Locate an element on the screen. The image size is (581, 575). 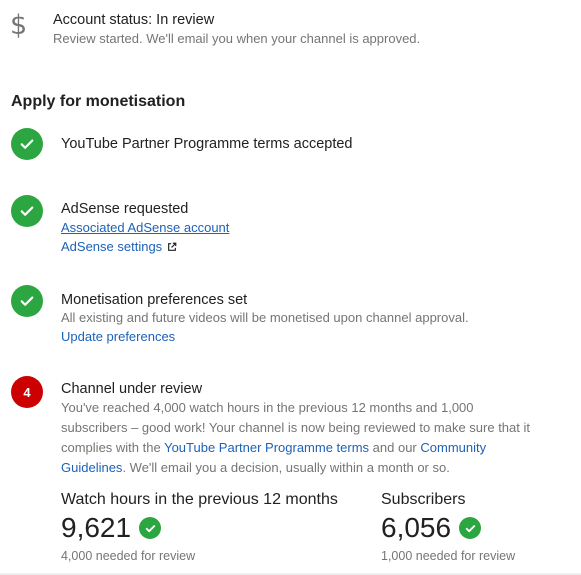
adsense-settings-label: AdSense settings is located at coordinates (112, 246).